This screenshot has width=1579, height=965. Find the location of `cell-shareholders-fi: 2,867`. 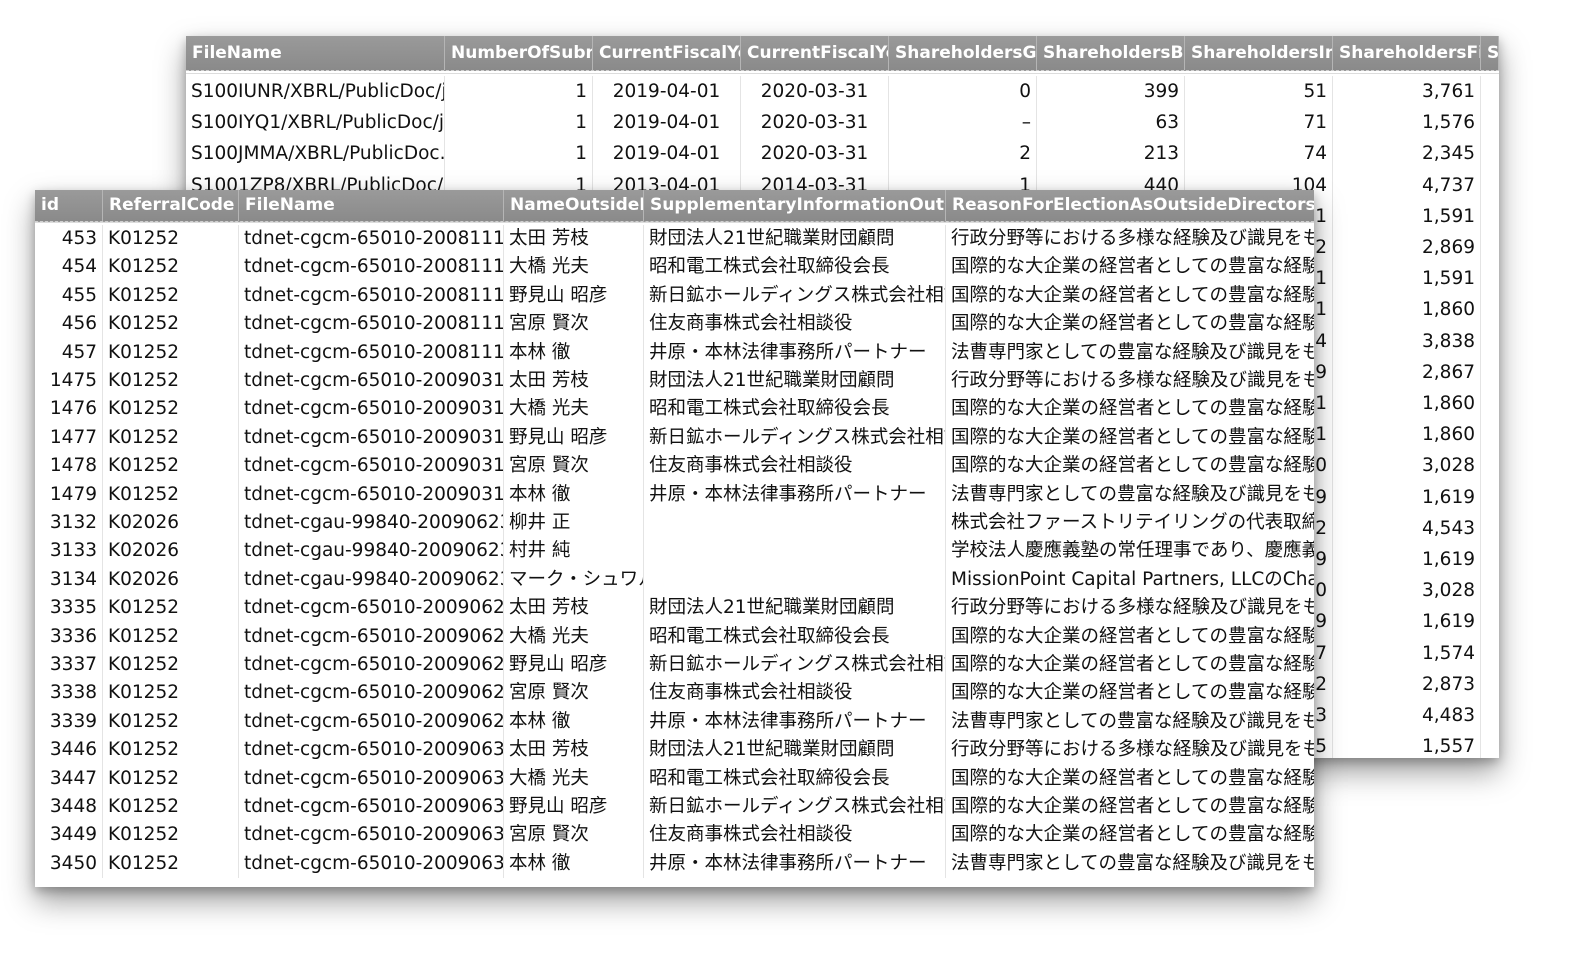

cell-shareholders-fi: 2,867 is located at coordinates (1407, 372).